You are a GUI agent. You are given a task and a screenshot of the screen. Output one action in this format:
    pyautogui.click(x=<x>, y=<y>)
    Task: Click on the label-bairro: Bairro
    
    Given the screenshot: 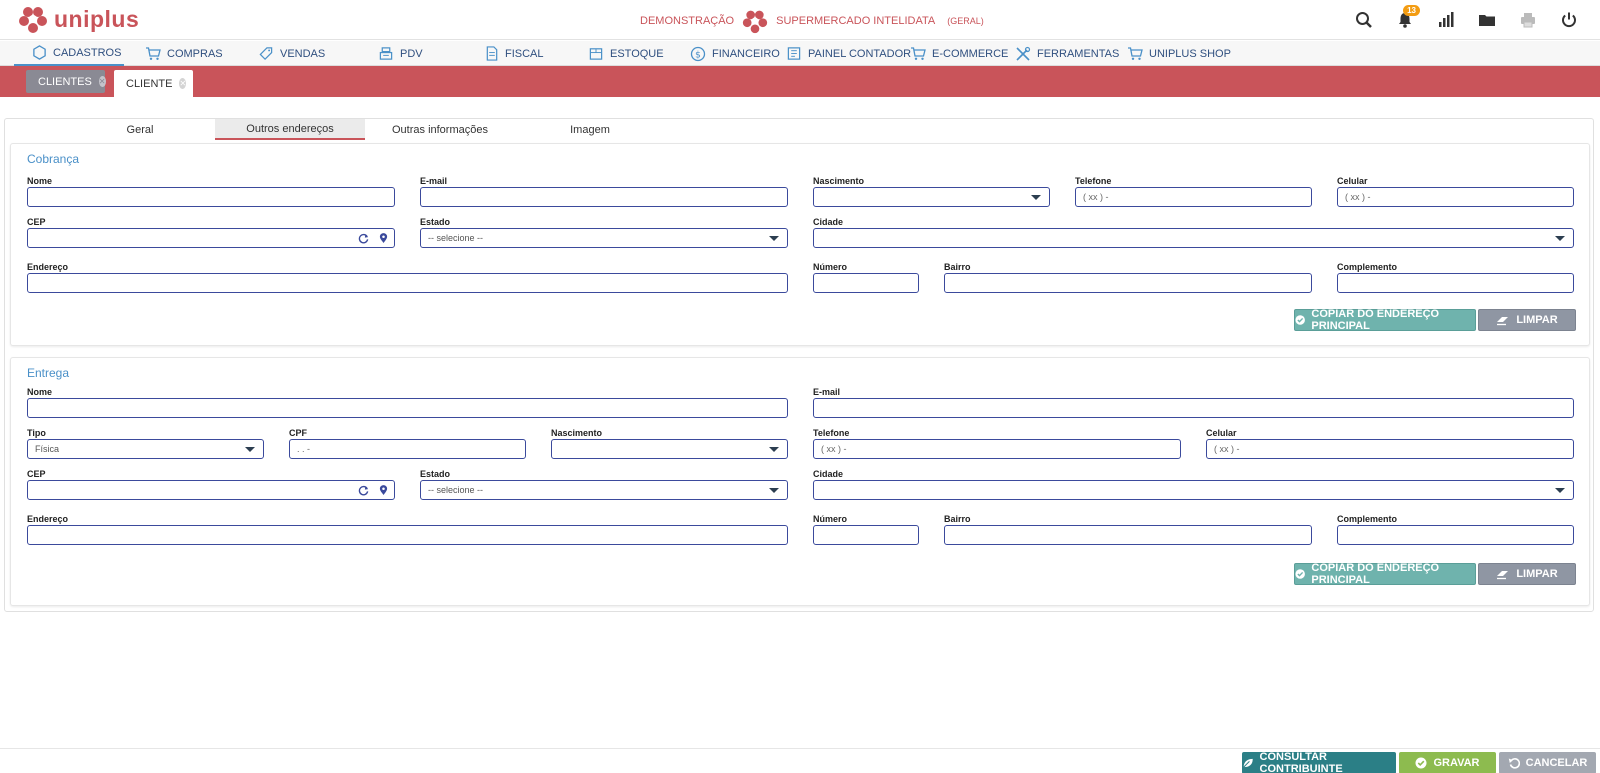 What is the action you would take?
    pyautogui.click(x=957, y=267)
    